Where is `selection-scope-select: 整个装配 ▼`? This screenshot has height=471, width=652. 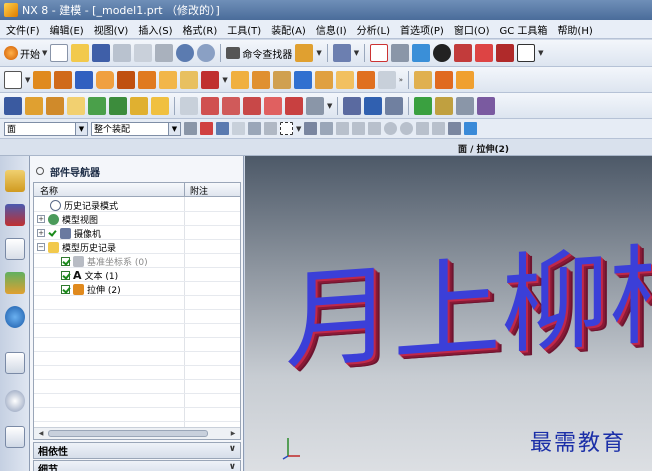 selection-scope-select: 整个装配 ▼ is located at coordinates (136, 128).